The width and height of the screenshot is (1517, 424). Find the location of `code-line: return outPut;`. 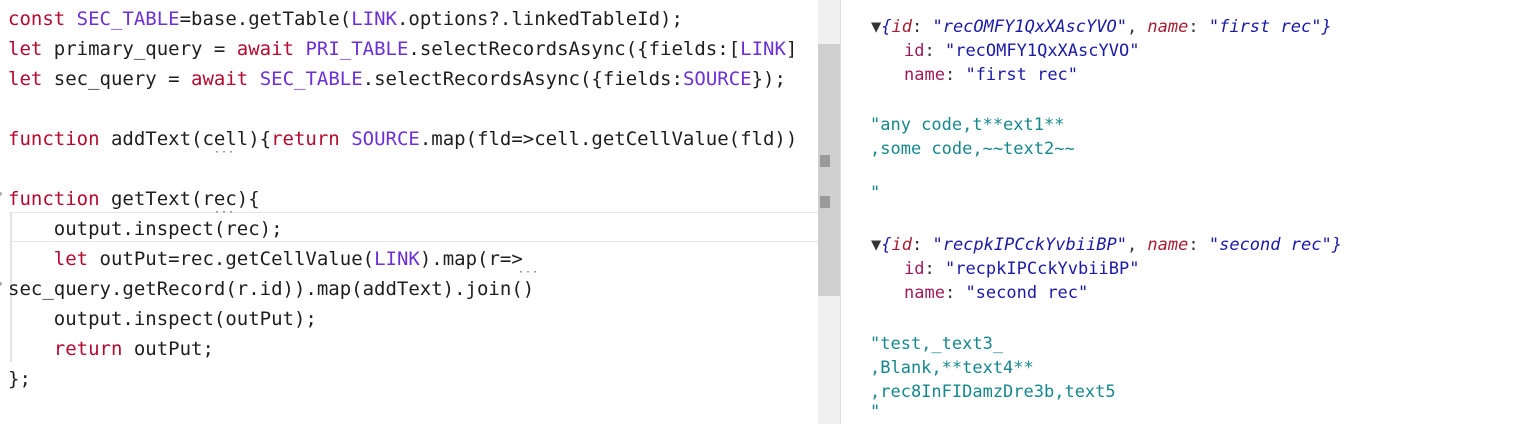

code-line: return outPut; is located at coordinates (111, 349).